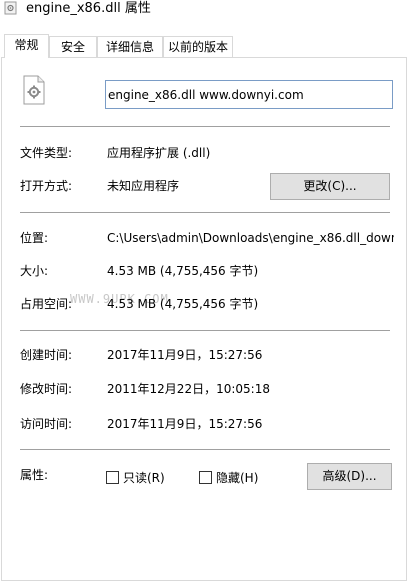  Describe the element at coordinates (144, 478) in the screenshot. I see `readonly-checkbox-label: 只读(R)` at that location.